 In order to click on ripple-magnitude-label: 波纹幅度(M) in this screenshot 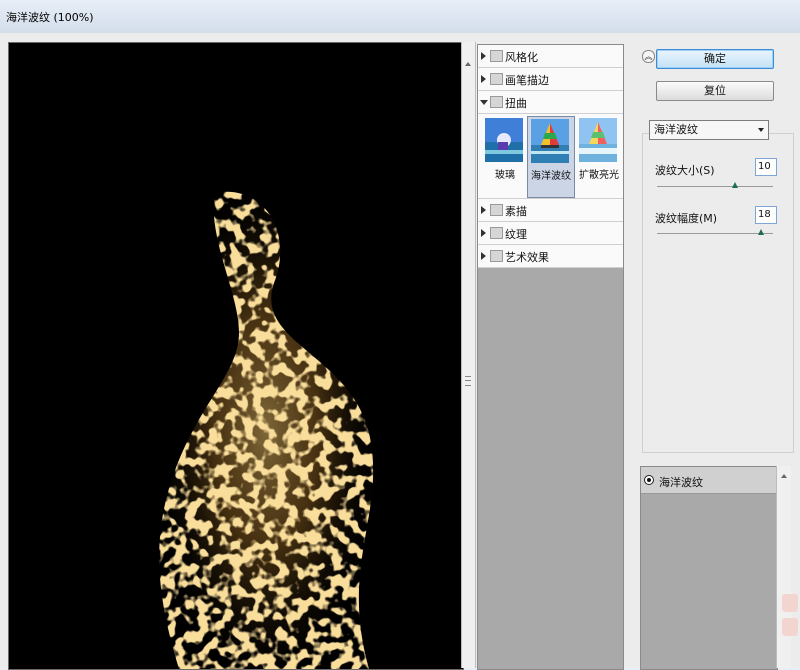, I will do `click(686, 218)`.